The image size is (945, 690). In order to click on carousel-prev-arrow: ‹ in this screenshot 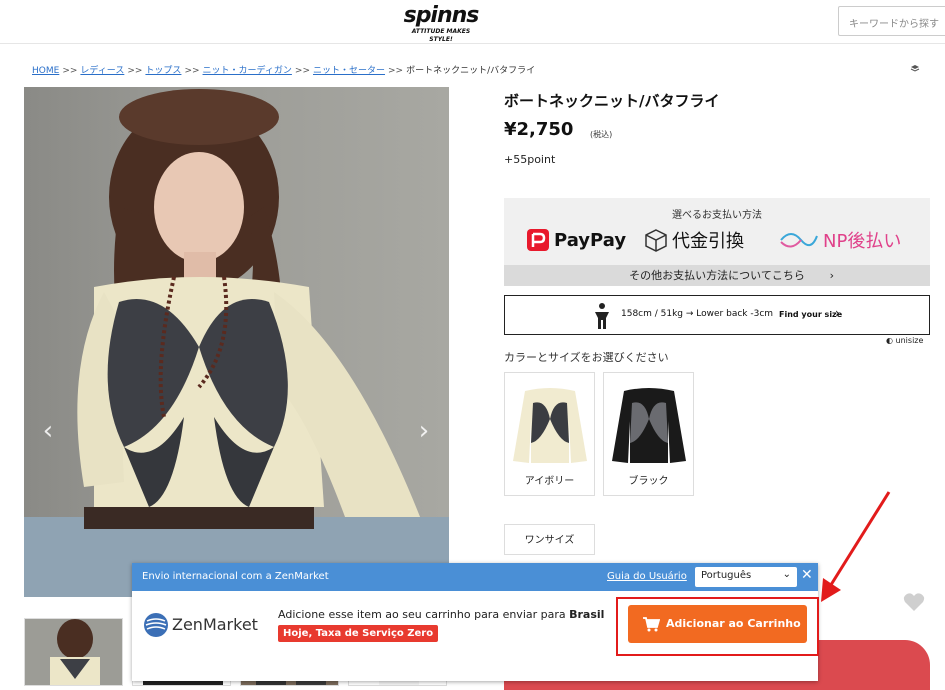, I will do `click(48, 431)`.